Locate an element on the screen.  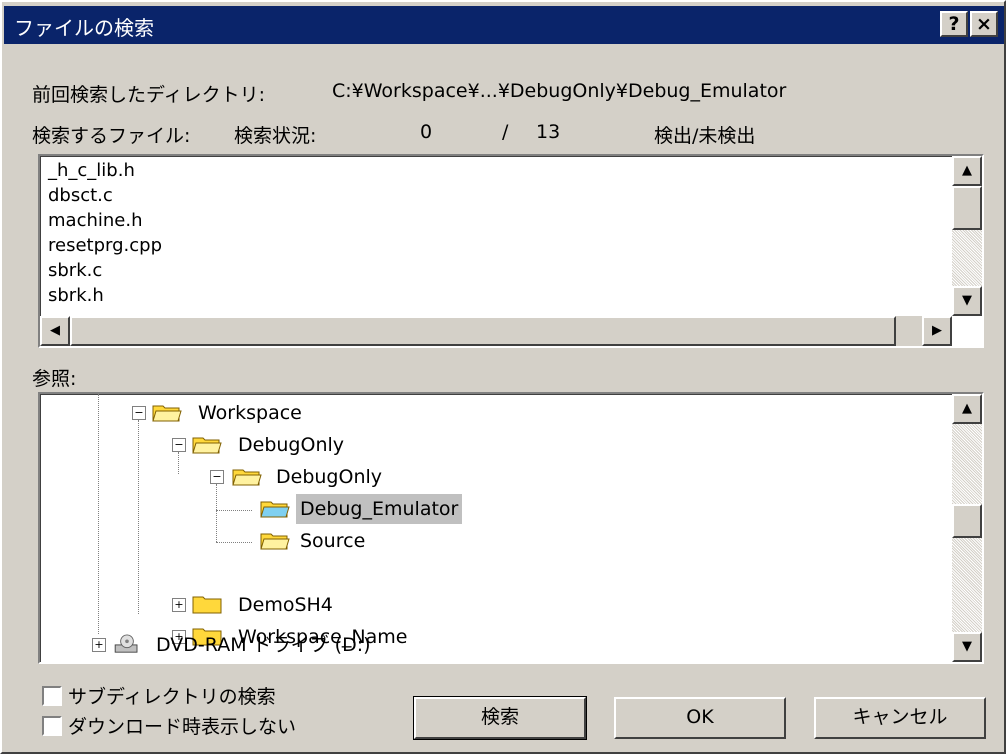
tree-item-label: Workspace is located at coordinates (250, 413).